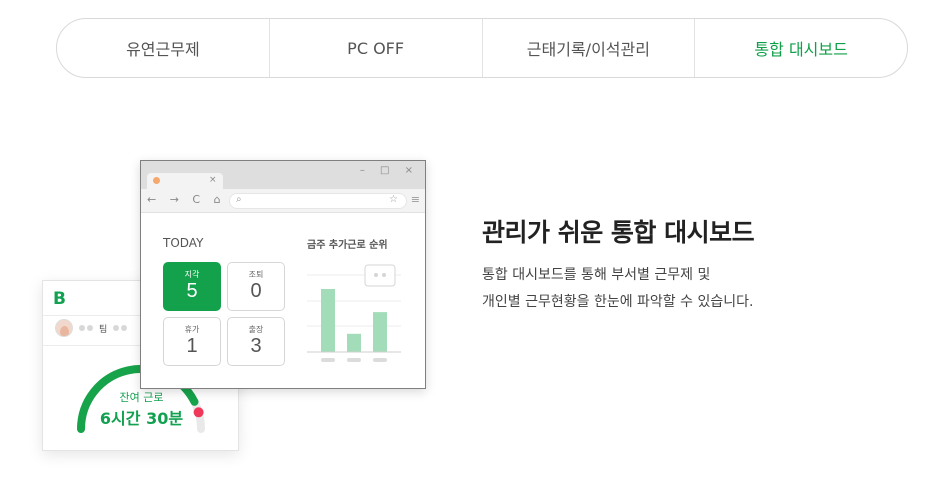  I want to click on ranking-title: 금주 추가근로 순위, so click(347, 245).